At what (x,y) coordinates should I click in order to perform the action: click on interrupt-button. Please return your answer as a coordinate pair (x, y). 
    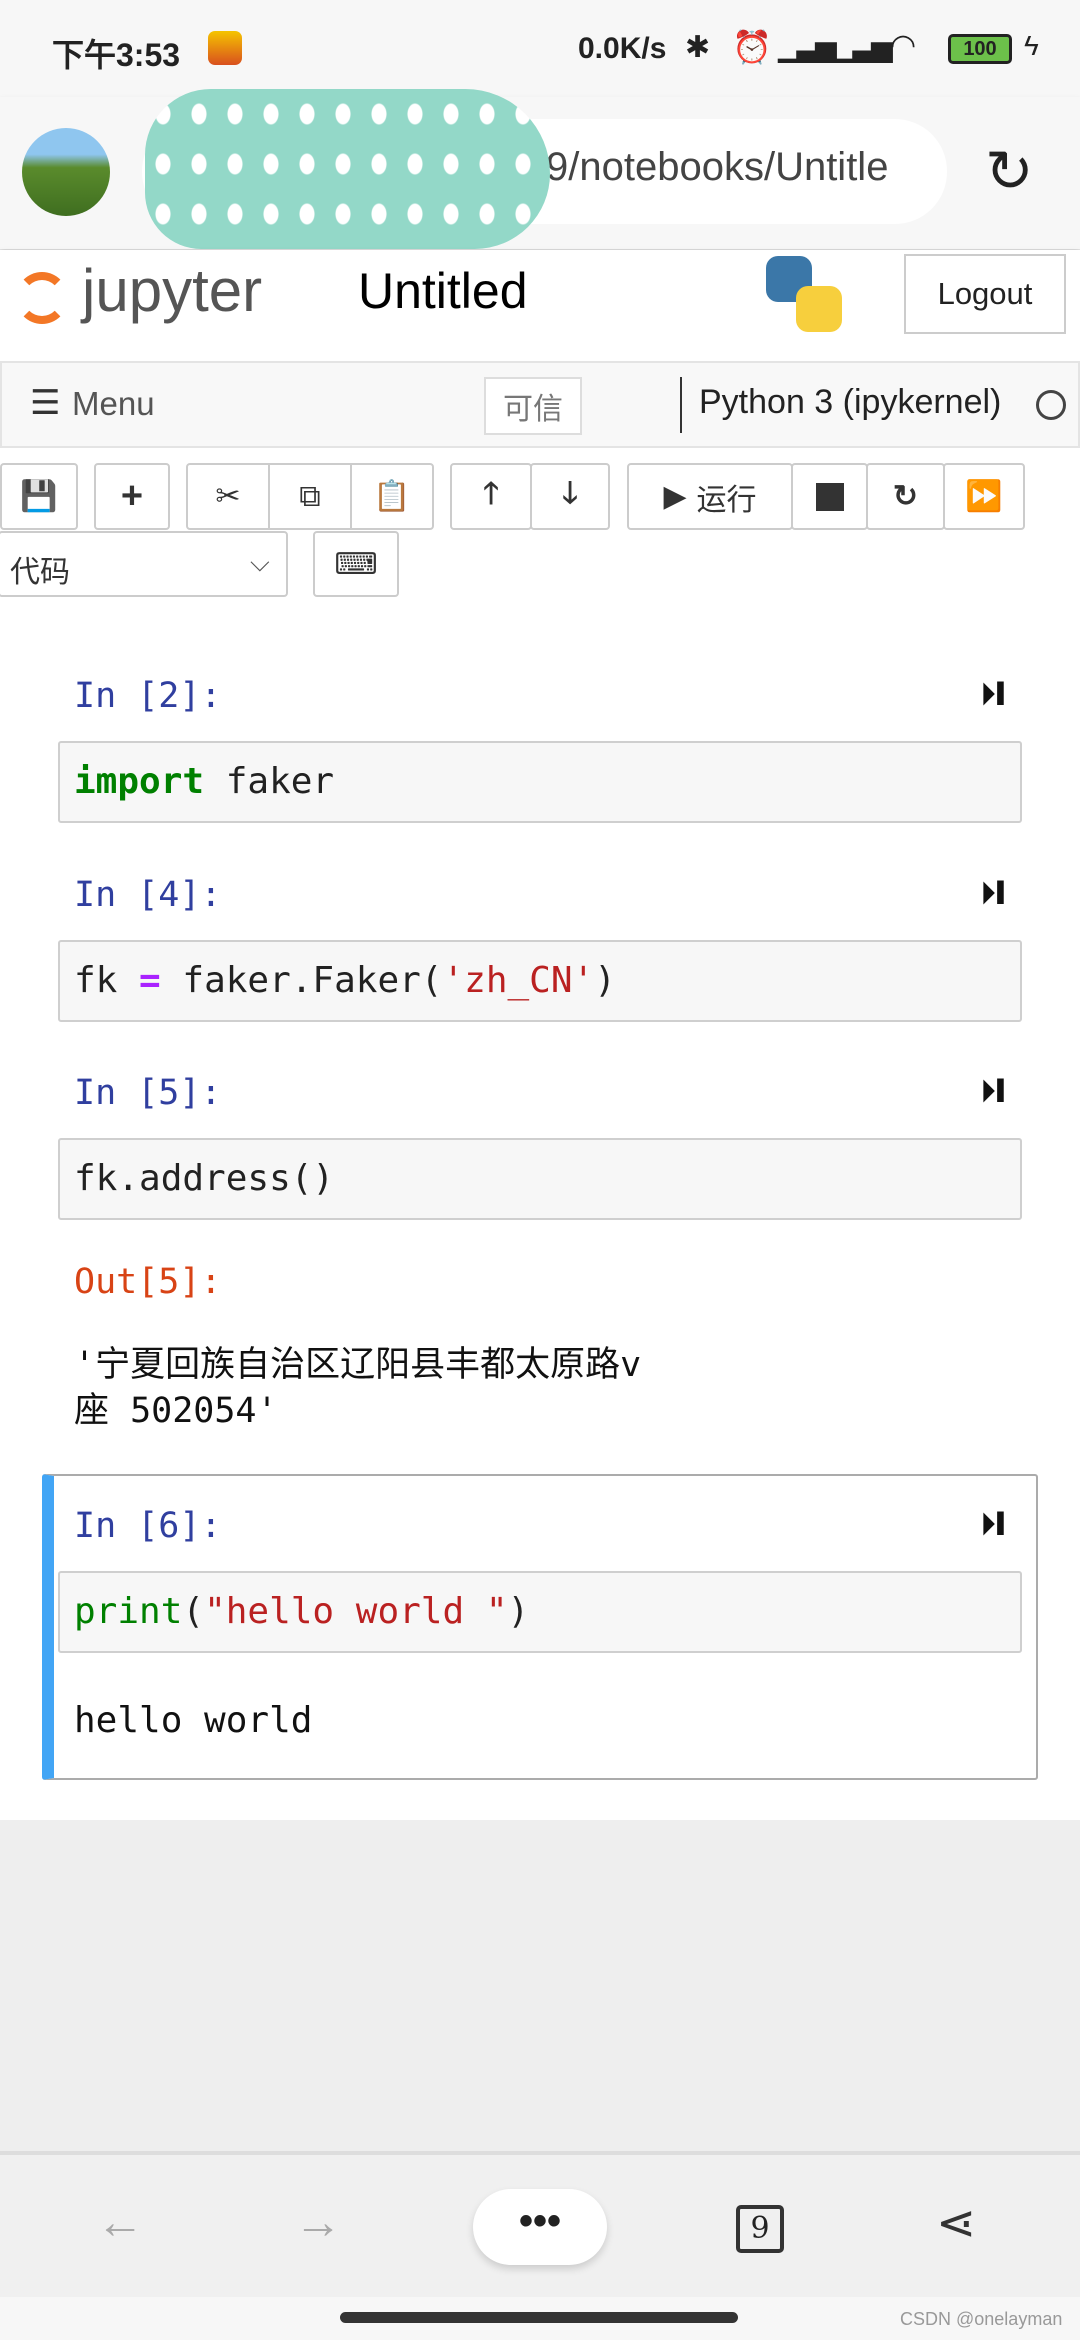
    Looking at the image, I should click on (829, 496).